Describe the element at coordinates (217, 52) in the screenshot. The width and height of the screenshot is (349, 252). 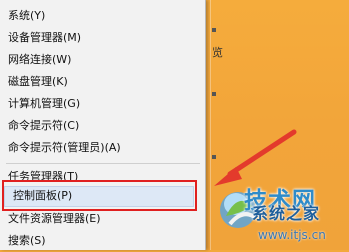
I see `desktop-text-fragment: 览` at that location.